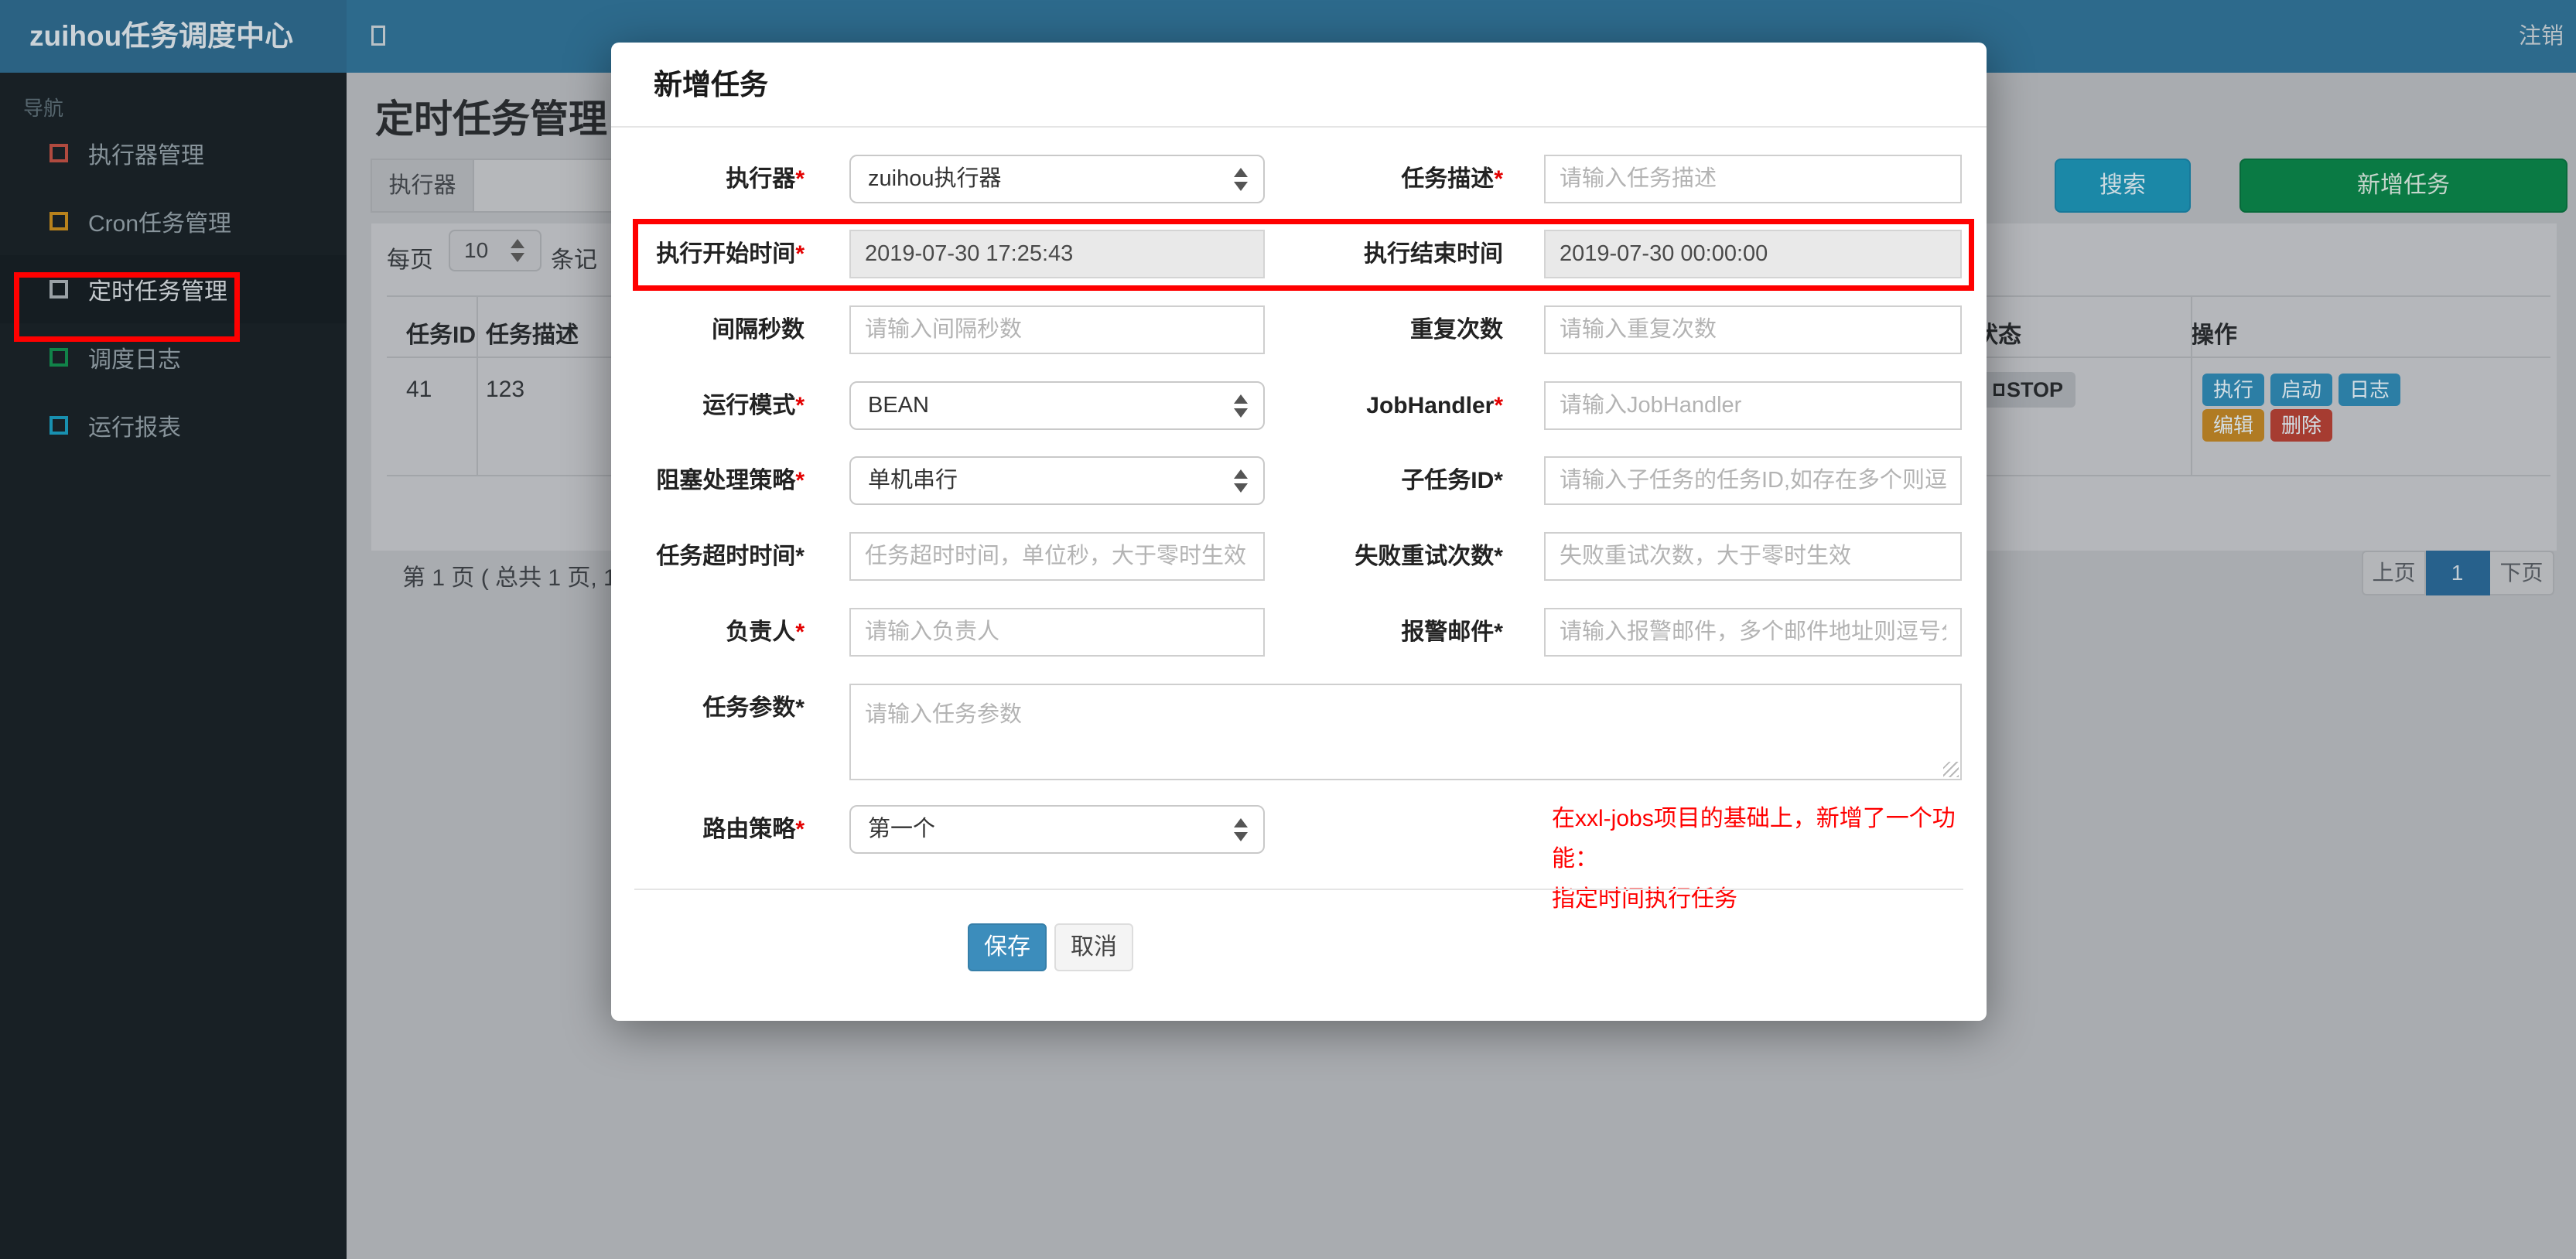 The width and height of the screenshot is (2576, 1259). What do you see at coordinates (505, 389) in the screenshot?
I see `cell-task-desc: 123` at bounding box center [505, 389].